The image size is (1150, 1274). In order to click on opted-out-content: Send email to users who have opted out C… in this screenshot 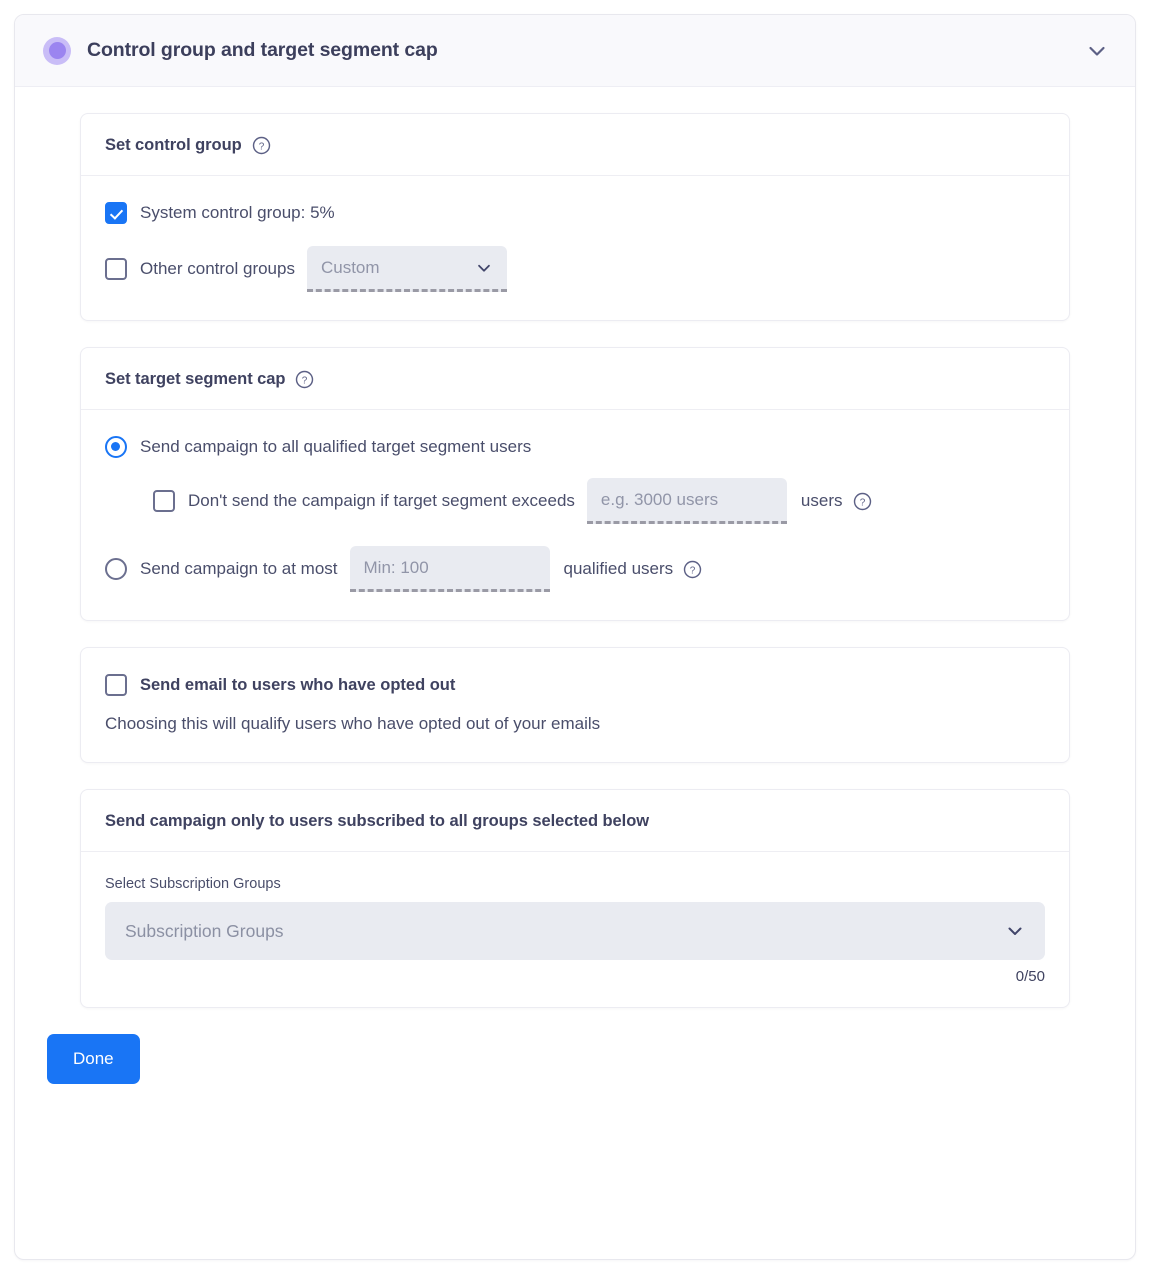, I will do `click(575, 705)`.